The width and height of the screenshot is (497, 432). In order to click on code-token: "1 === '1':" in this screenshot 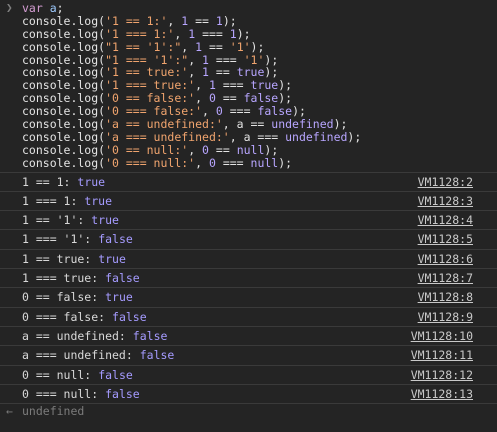, I will do `click(147, 59)`.